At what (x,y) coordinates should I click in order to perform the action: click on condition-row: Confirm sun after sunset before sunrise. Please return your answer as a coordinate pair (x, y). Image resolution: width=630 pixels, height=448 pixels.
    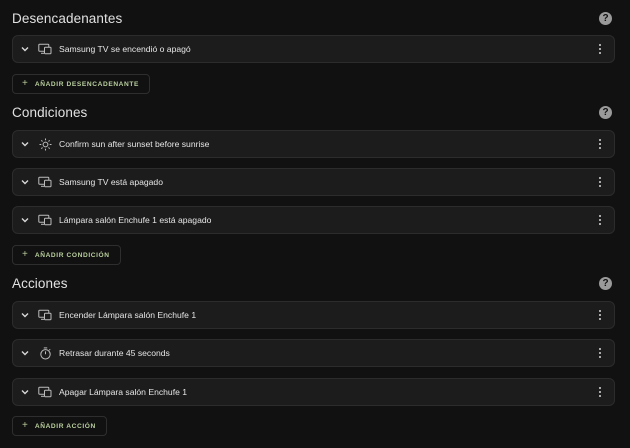
    Looking at the image, I should click on (313, 144).